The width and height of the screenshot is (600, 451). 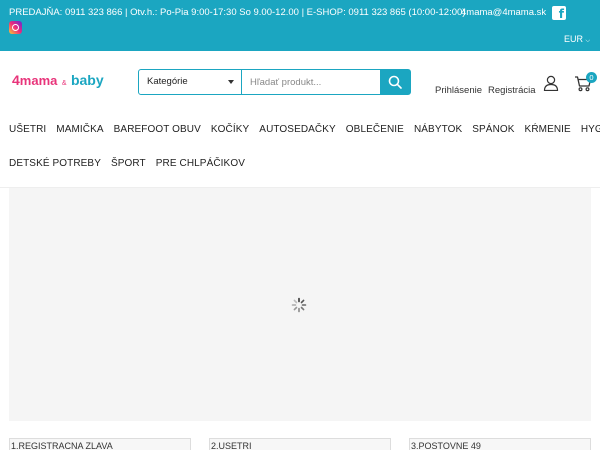 What do you see at coordinates (16, 80) in the screenshot?
I see `logo-number: 4` at bounding box center [16, 80].